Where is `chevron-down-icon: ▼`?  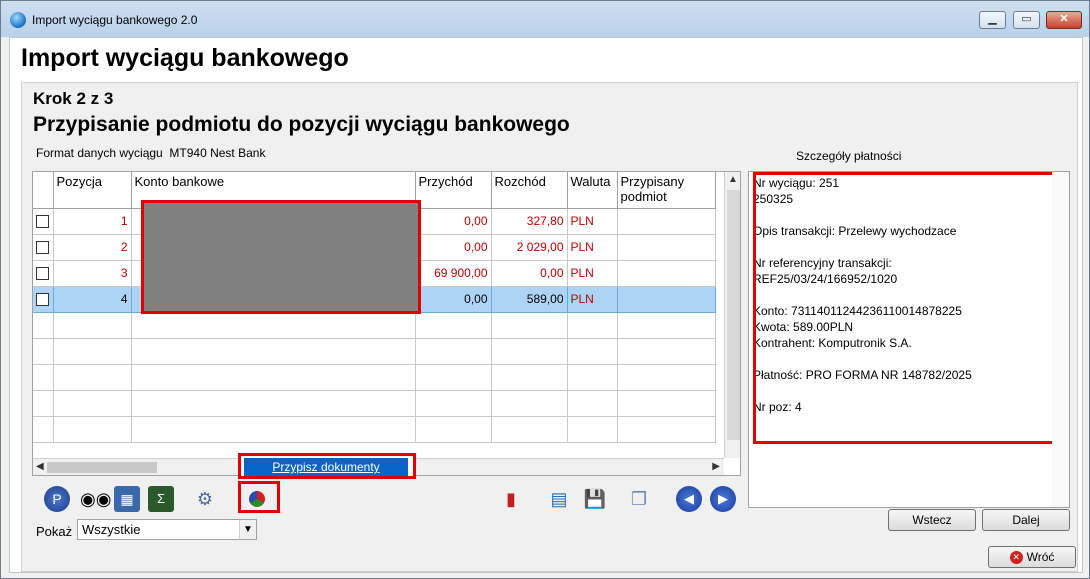 chevron-down-icon: ▼ is located at coordinates (247, 529).